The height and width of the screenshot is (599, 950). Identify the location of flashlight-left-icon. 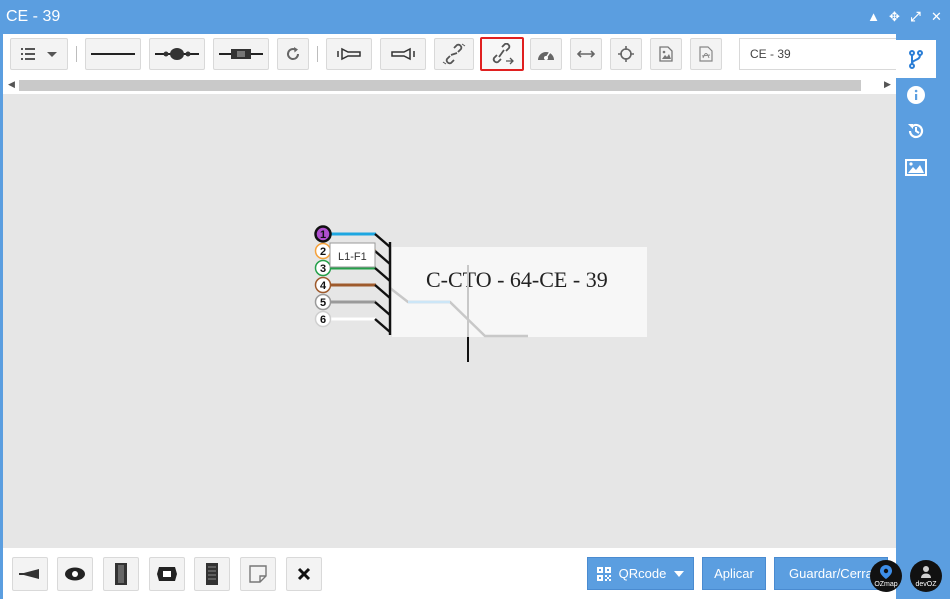
(349, 54).